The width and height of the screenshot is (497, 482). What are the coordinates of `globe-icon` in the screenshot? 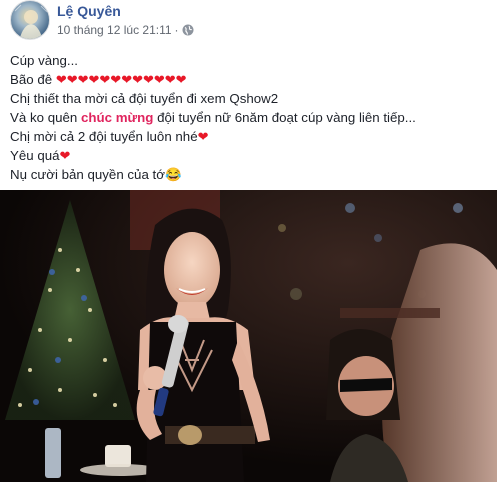 It's located at (188, 30).